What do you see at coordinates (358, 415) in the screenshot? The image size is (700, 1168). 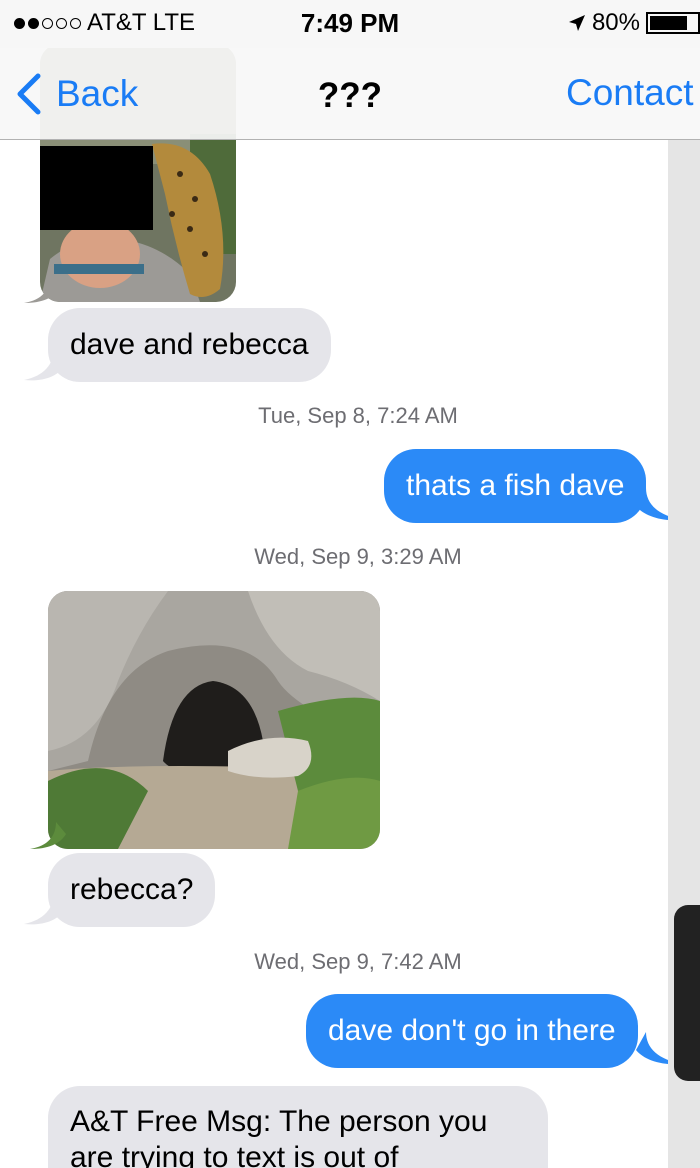 I see `timestamp: Tue, Sep 8, 7:24 AM` at bounding box center [358, 415].